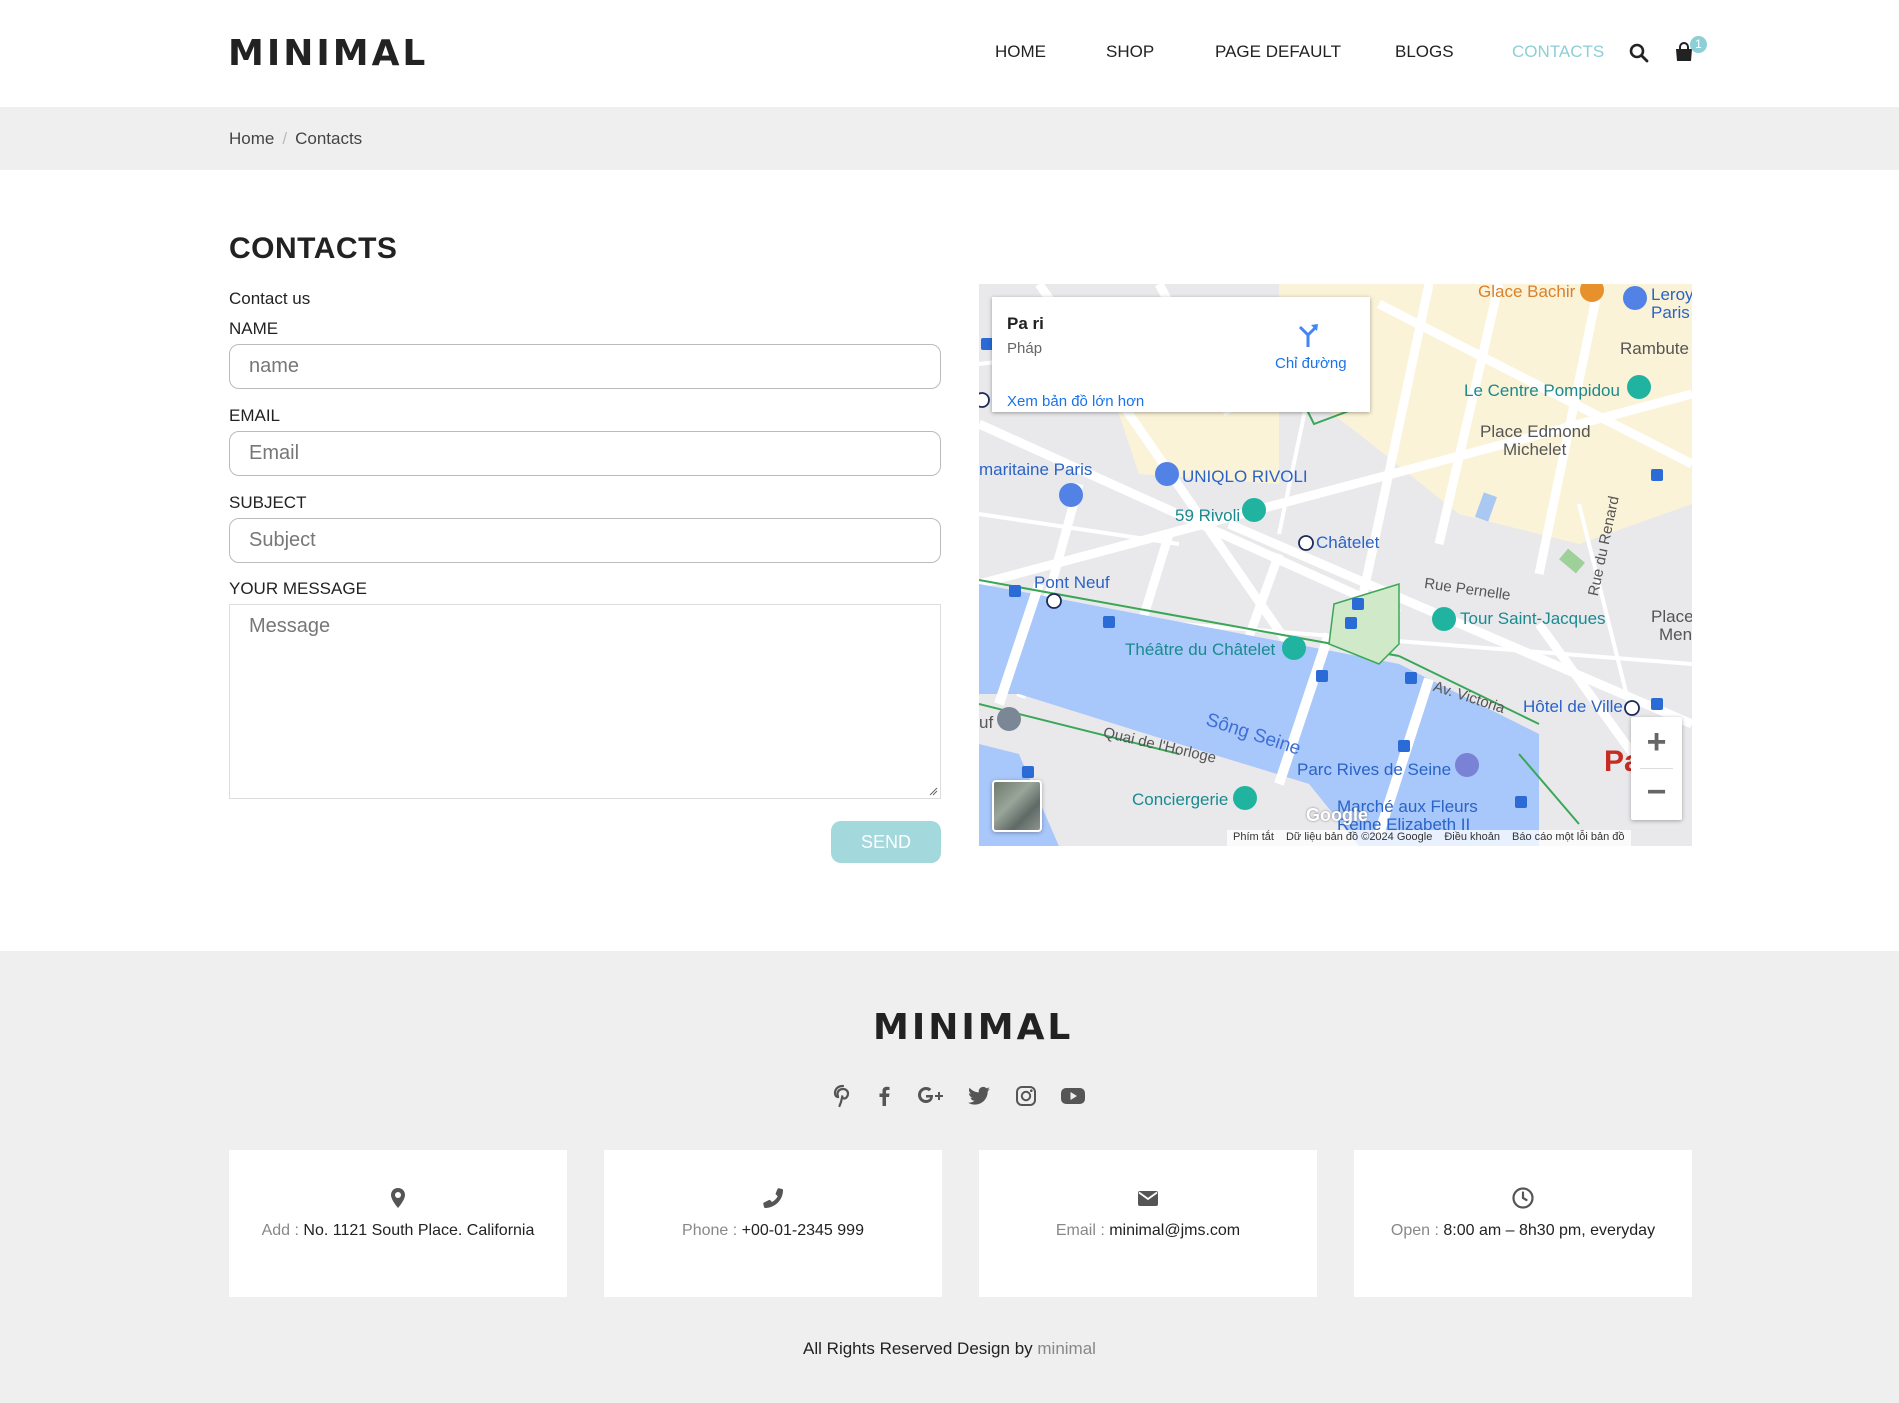 The width and height of the screenshot is (1899, 1403). Describe the element at coordinates (1026, 1096) in the screenshot. I see `instagram-icon` at that location.